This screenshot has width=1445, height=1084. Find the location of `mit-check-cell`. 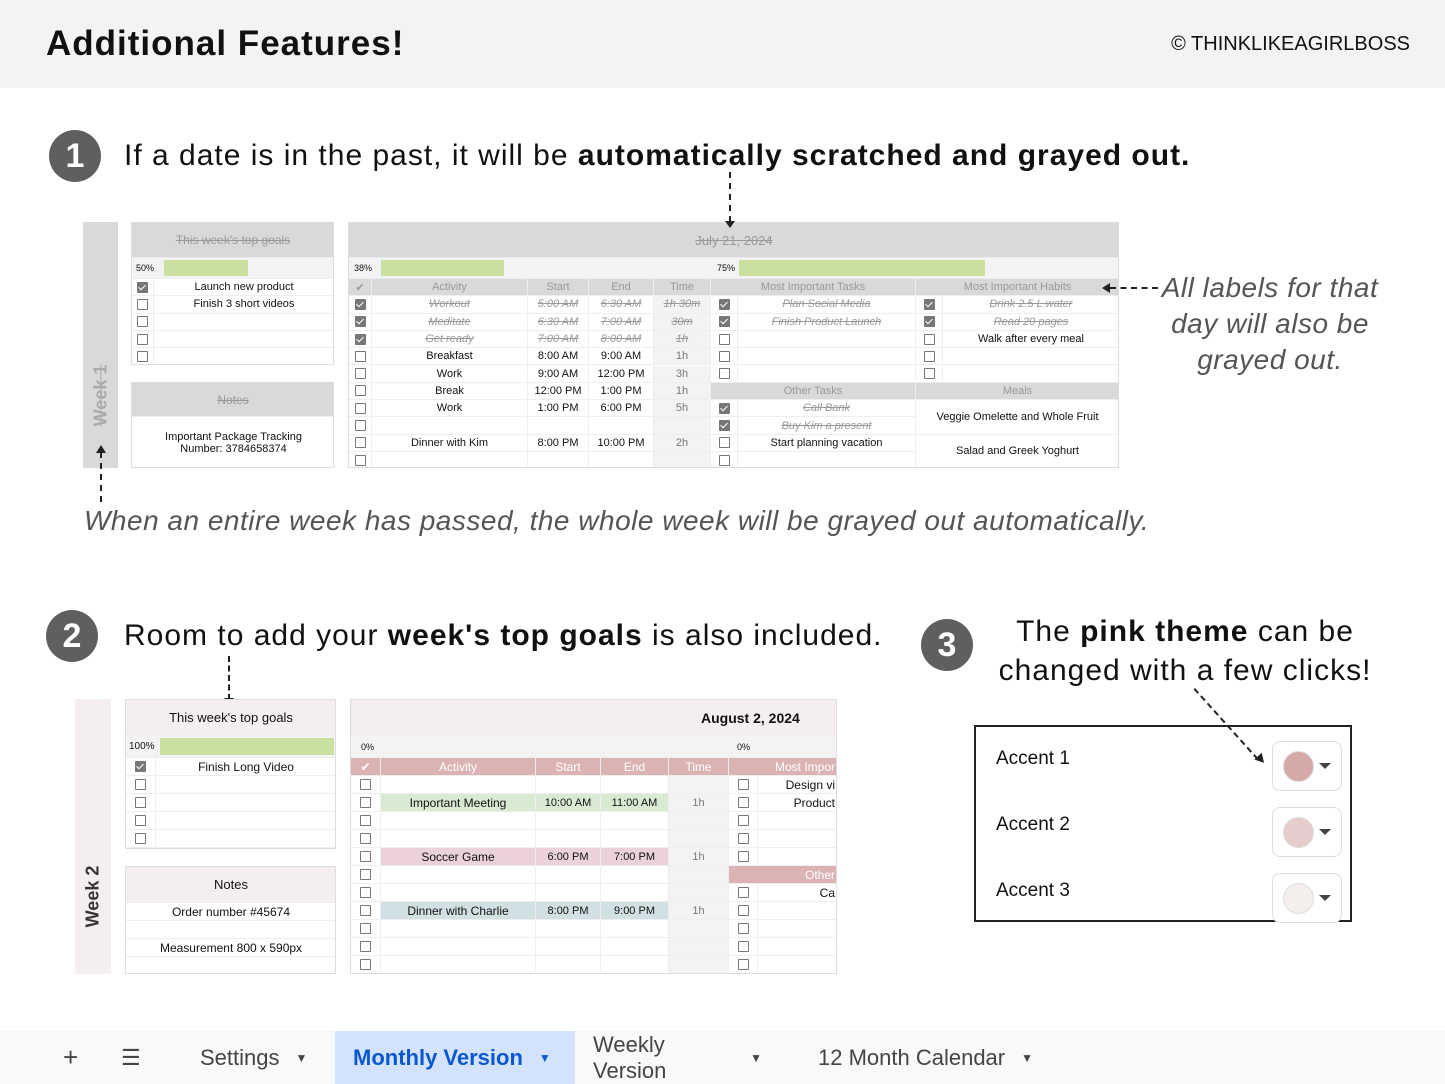

mit-check-cell is located at coordinates (743, 857).